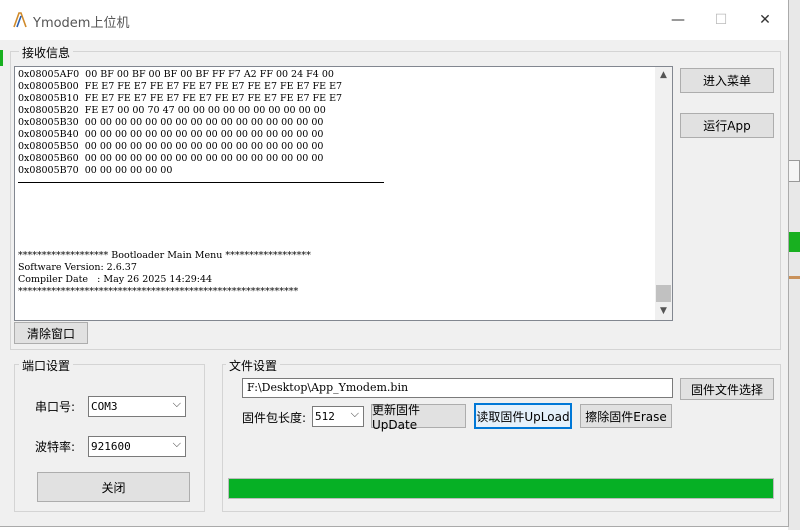  Describe the element at coordinates (55, 447) in the screenshot. I see `baud-label: 波特率:` at that location.